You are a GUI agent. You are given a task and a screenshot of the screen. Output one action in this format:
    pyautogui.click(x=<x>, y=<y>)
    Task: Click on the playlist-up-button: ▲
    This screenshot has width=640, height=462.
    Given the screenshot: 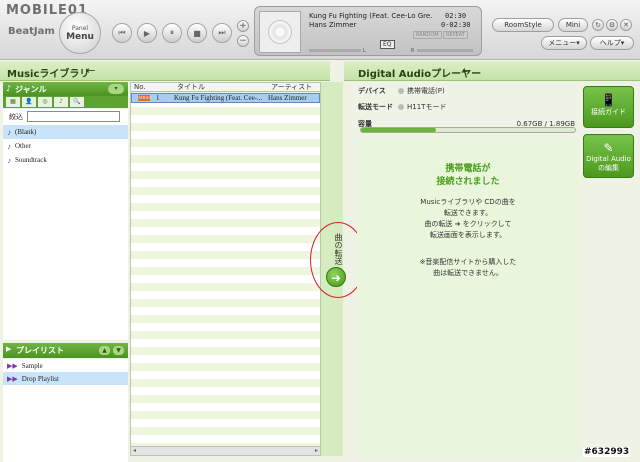 What is the action you would take?
    pyautogui.click(x=104, y=350)
    